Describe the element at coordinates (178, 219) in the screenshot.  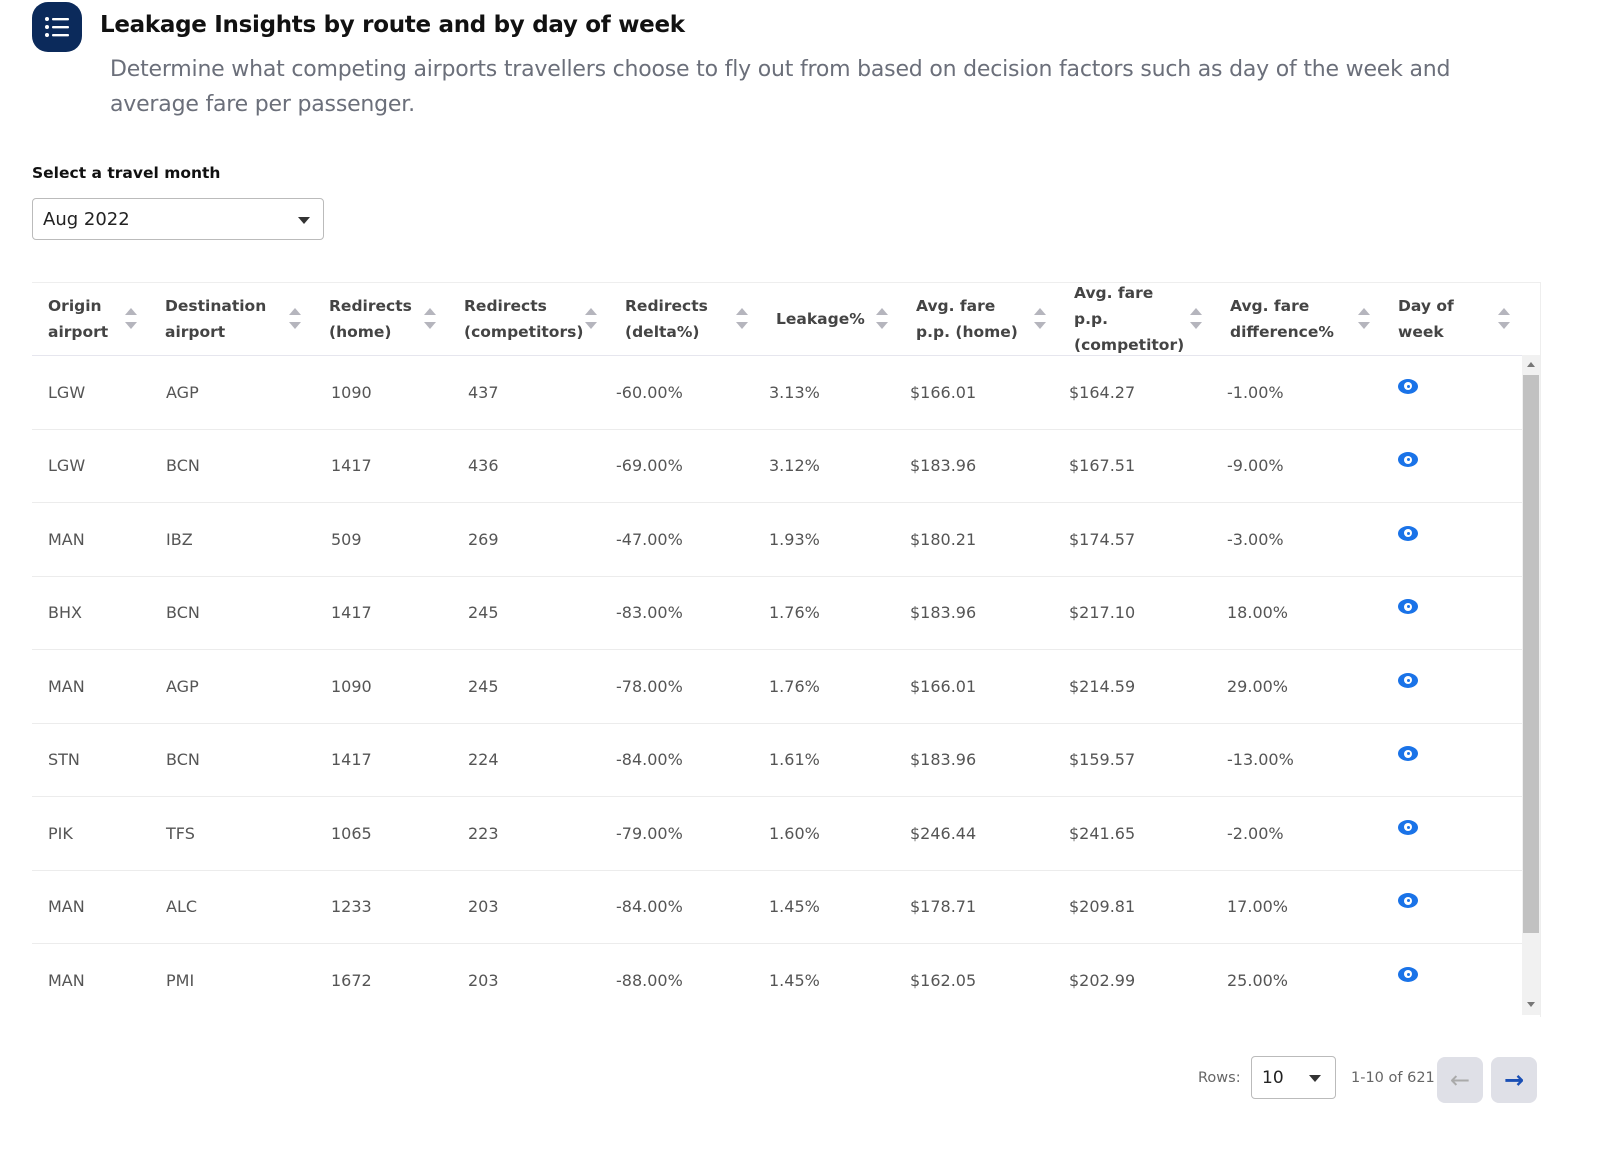
I see `month-select: Aug 2022` at that location.